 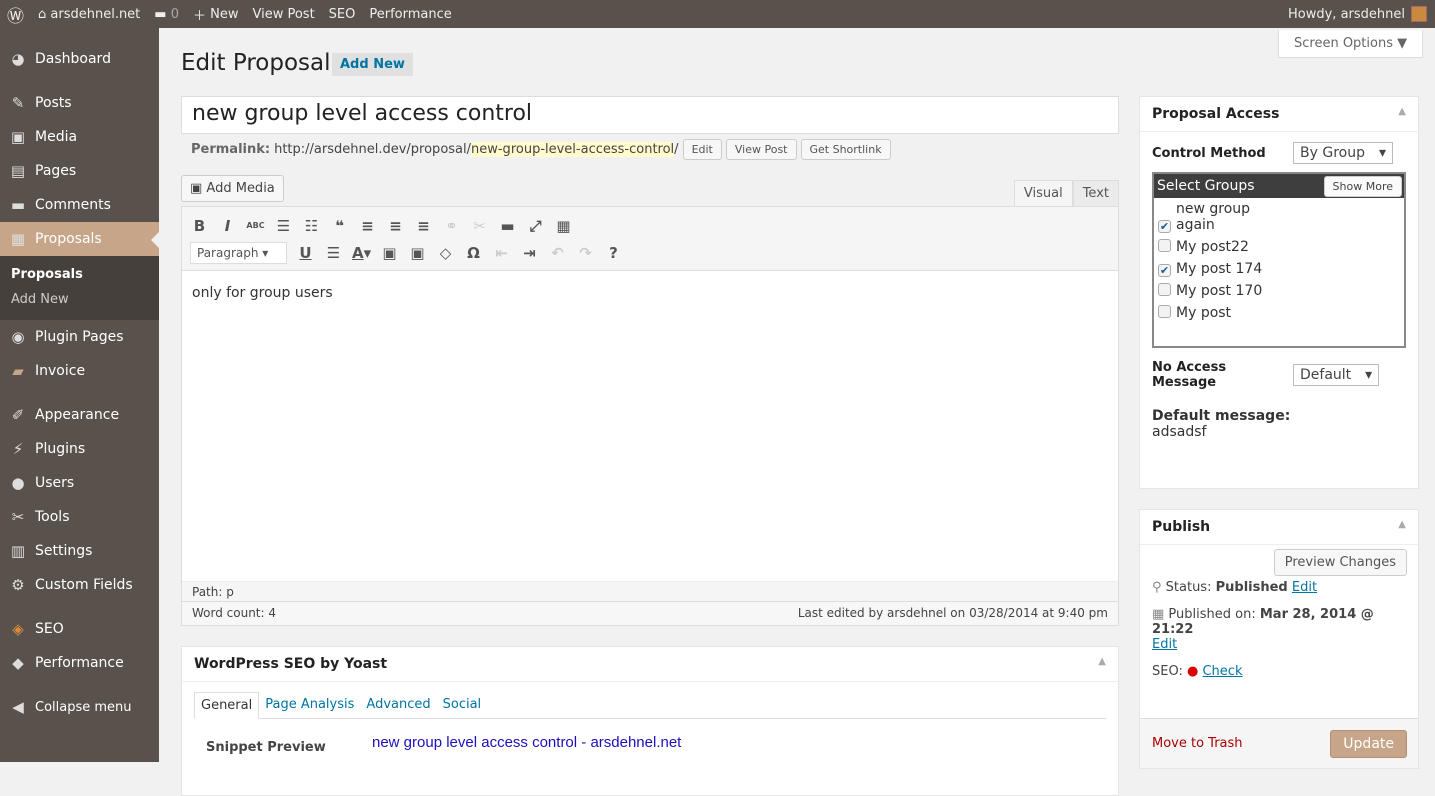 What do you see at coordinates (702, 149) in the screenshot?
I see `edit-permalink-button: Edit` at bounding box center [702, 149].